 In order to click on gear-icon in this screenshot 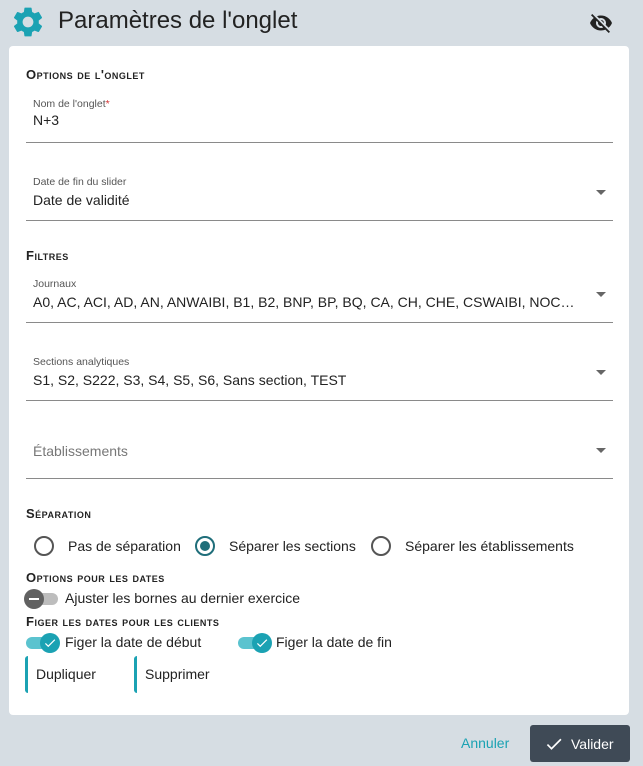, I will do `click(28, 22)`.